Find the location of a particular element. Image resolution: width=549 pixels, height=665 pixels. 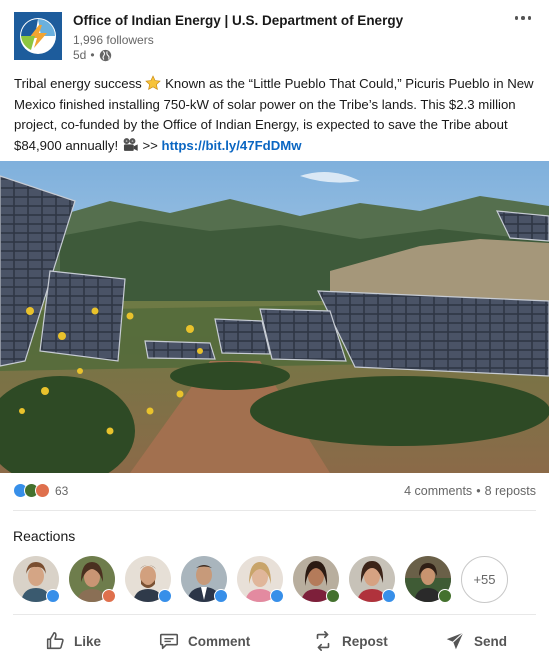

send-button: Send is located at coordinates (475, 641).